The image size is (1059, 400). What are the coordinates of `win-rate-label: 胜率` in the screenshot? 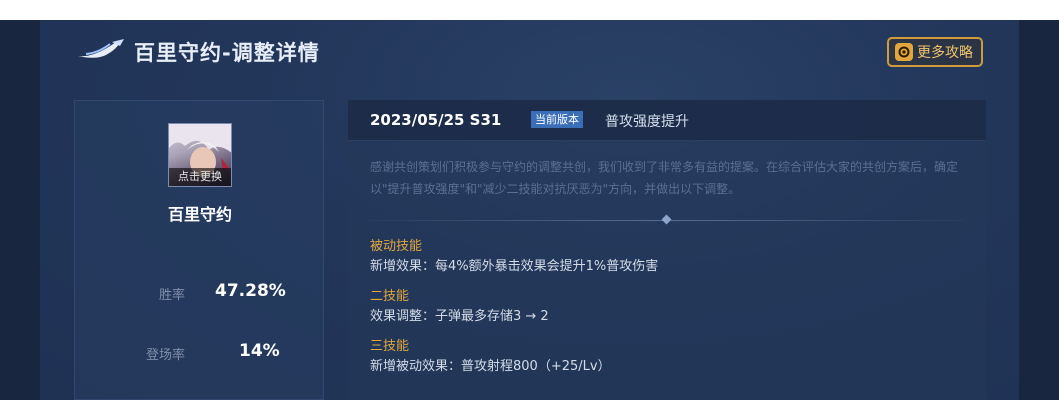 It's located at (172, 295).